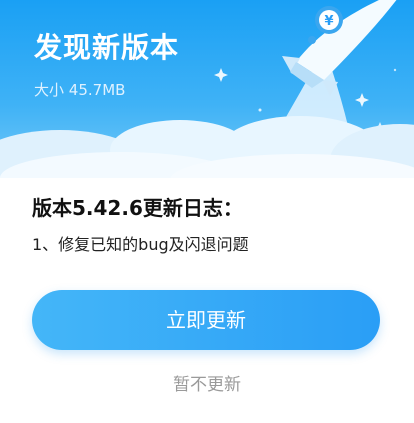  What do you see at coordinates (339, 48) in the screenshot?
I see `rocket-icon: ¥` at bounding box center [339, 48].